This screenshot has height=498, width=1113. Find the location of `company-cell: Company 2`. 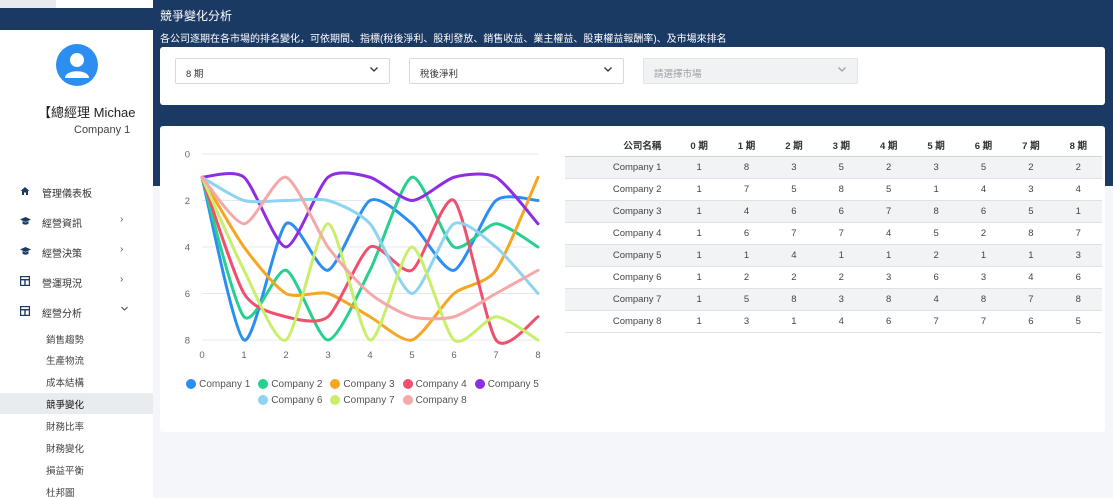

company-cell: Company 2 is located at coordinates (620, 189).